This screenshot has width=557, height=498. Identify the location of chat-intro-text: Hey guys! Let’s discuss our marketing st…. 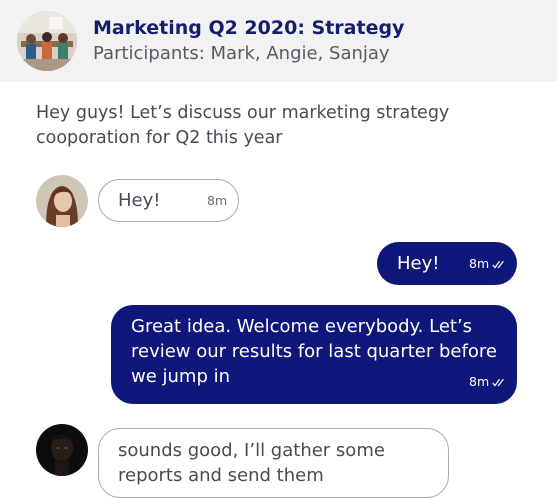
(243, 125).